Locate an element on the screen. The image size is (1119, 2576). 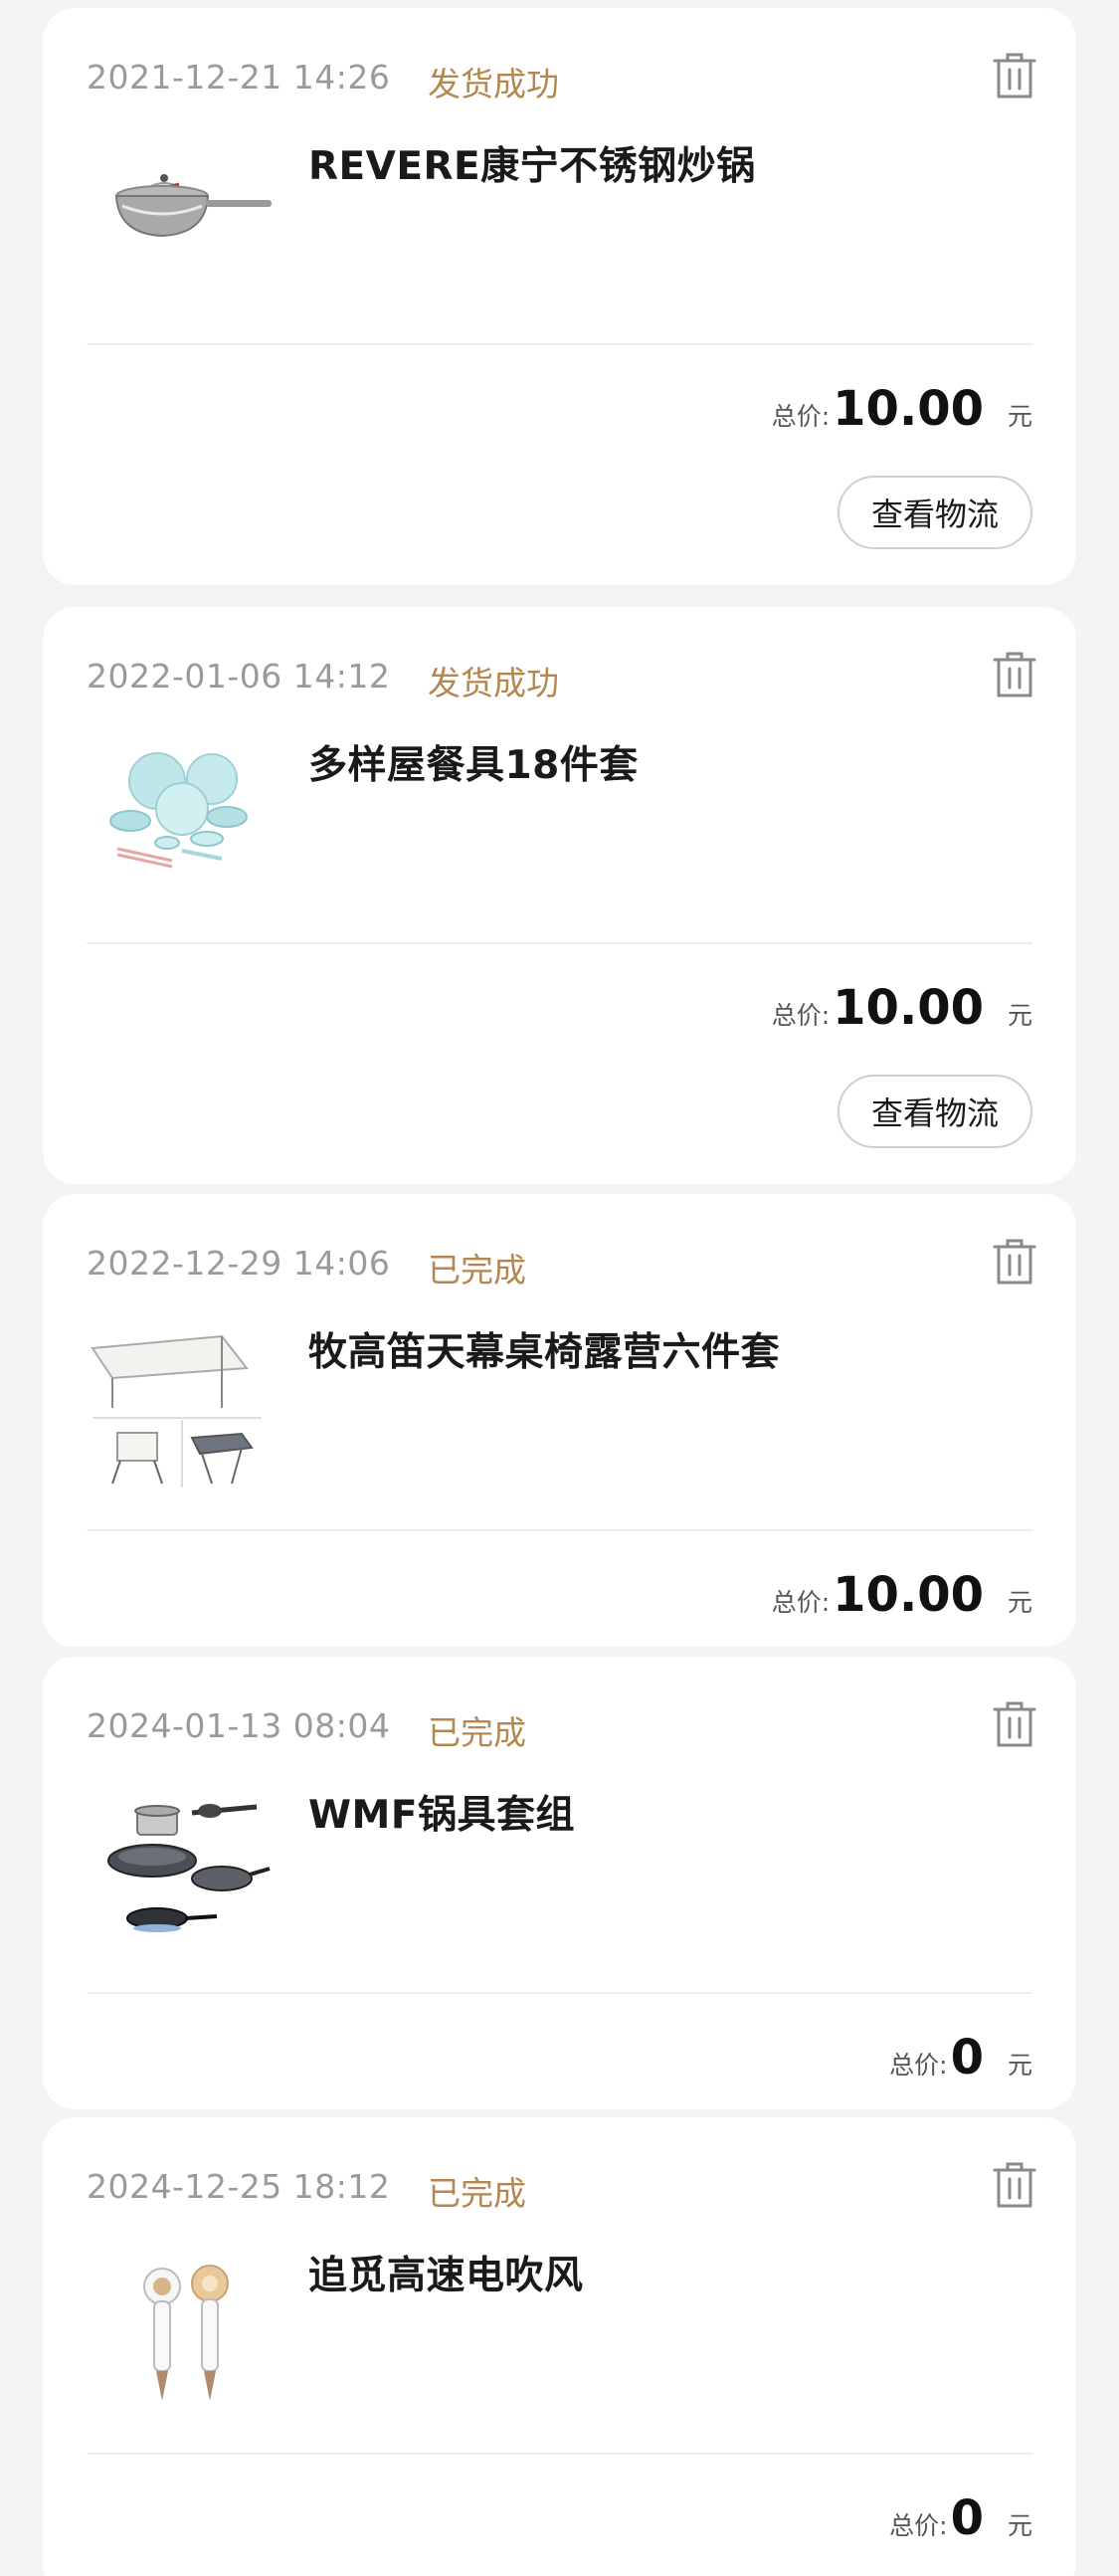
product-title: 牧高笛天幕桌椅露营六件套 is located at coordinates (544, 1349).